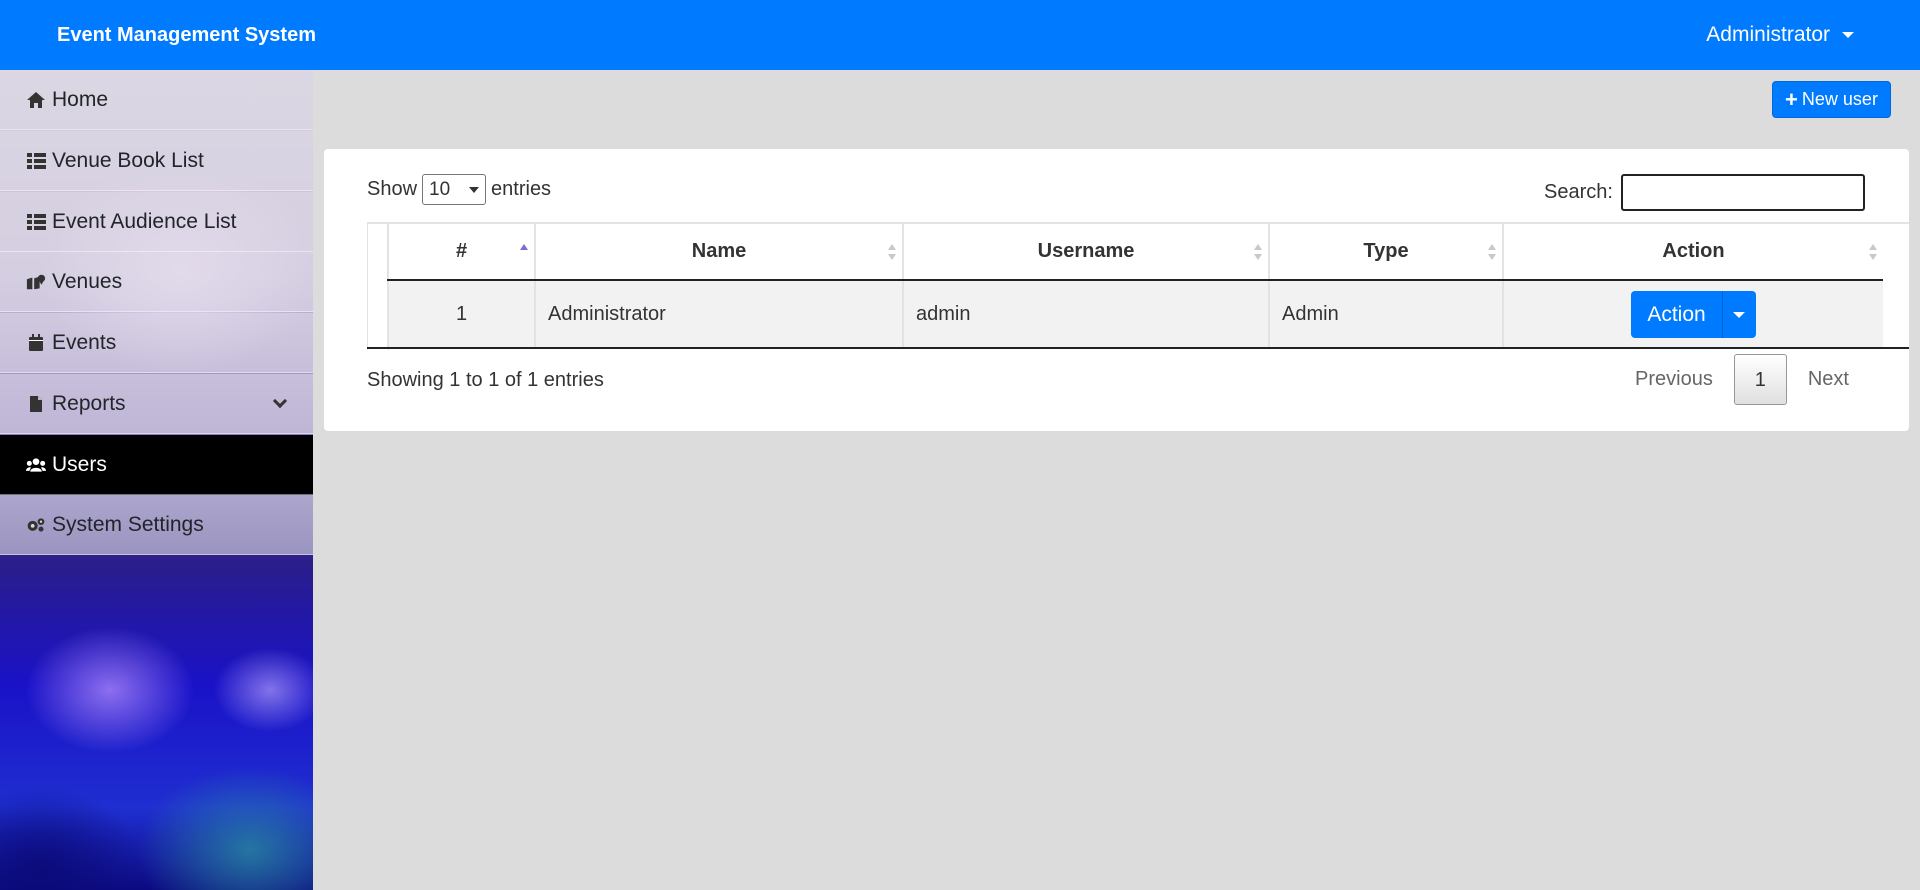 This screenshot has width=1920, height=890. Describe the element at coordinates (87, 281) in the screenshot. I see `sidebar-item-label: Venues` at that location.